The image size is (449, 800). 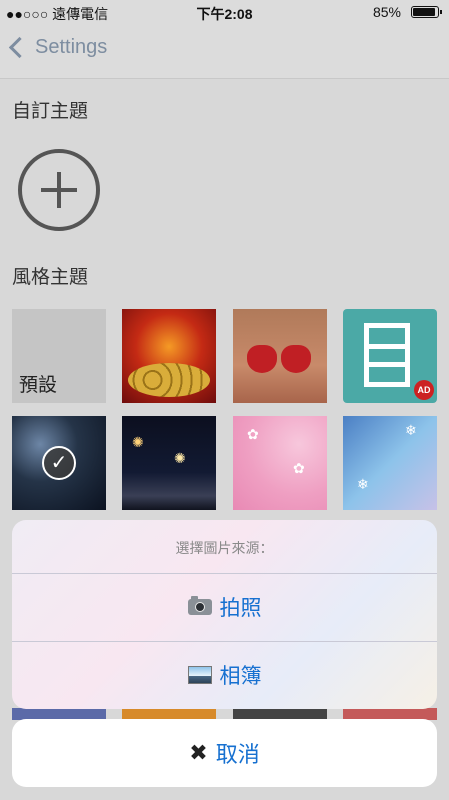 What do you see at coordinates (237, 754) in the screenshot?
I see `cancel-label: 取消` at bounding box center [237, 754].